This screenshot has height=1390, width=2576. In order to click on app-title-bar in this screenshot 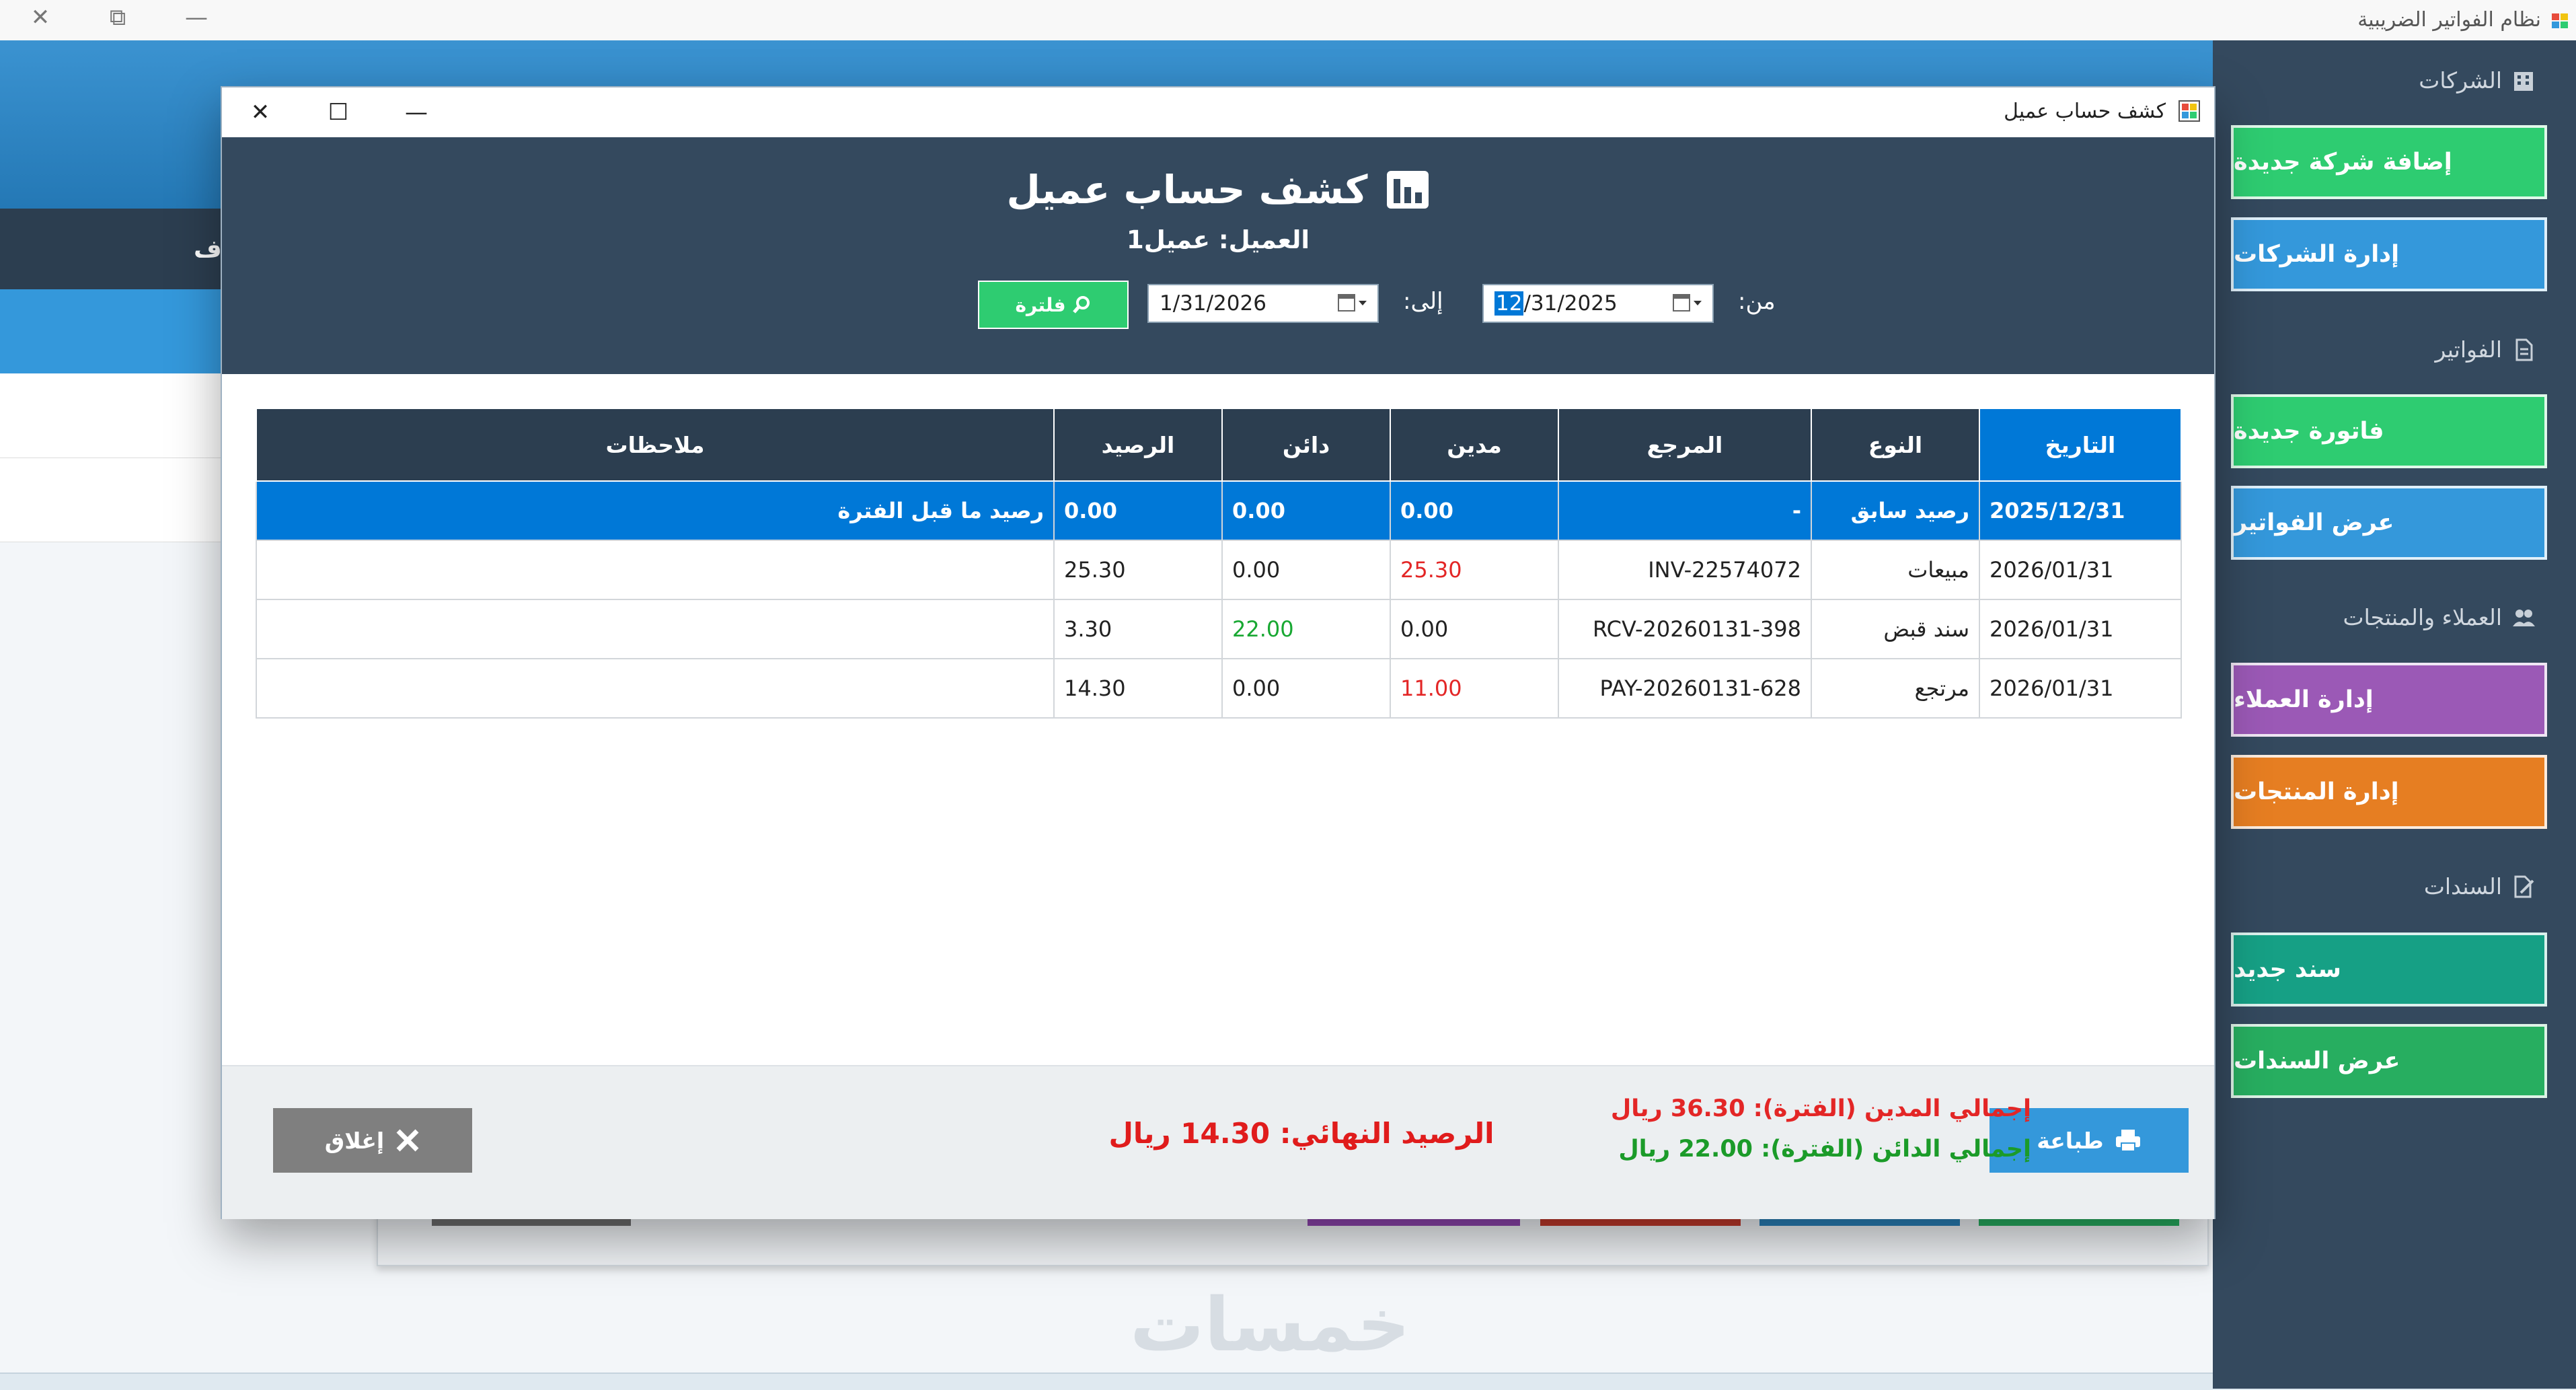, I will do `click(1288, 20)`.